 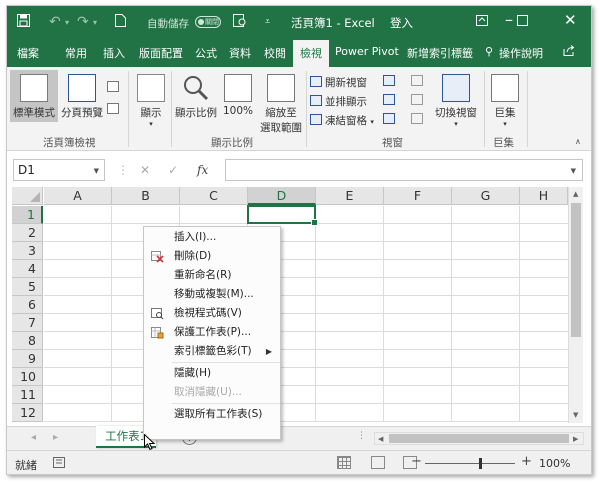 I want to click on unhide-window-icon, so click(x=390, y=119).